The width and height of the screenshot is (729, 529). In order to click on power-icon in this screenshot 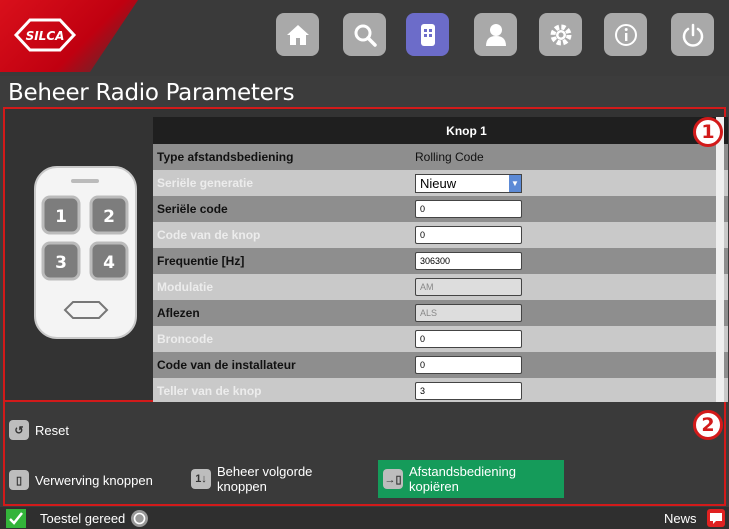, I will do `click(692, 35)`.